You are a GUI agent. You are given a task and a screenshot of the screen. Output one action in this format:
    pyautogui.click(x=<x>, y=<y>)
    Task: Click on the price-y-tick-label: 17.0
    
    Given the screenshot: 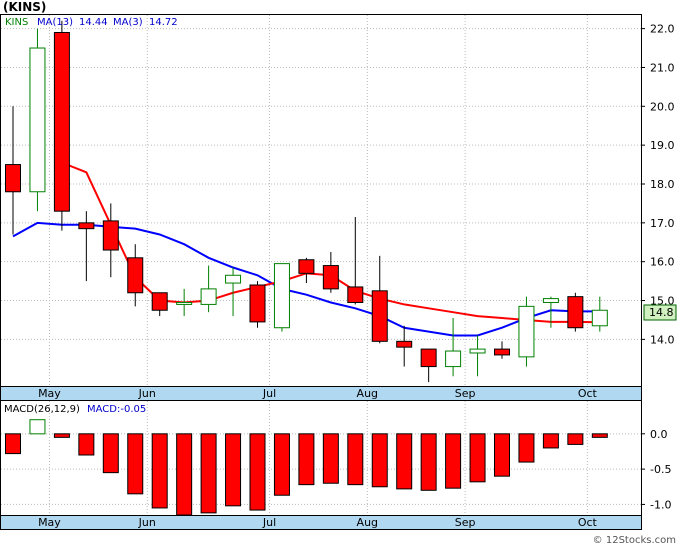 What is the action you would take?
    pyautogui.click(x=662, y=223)
    